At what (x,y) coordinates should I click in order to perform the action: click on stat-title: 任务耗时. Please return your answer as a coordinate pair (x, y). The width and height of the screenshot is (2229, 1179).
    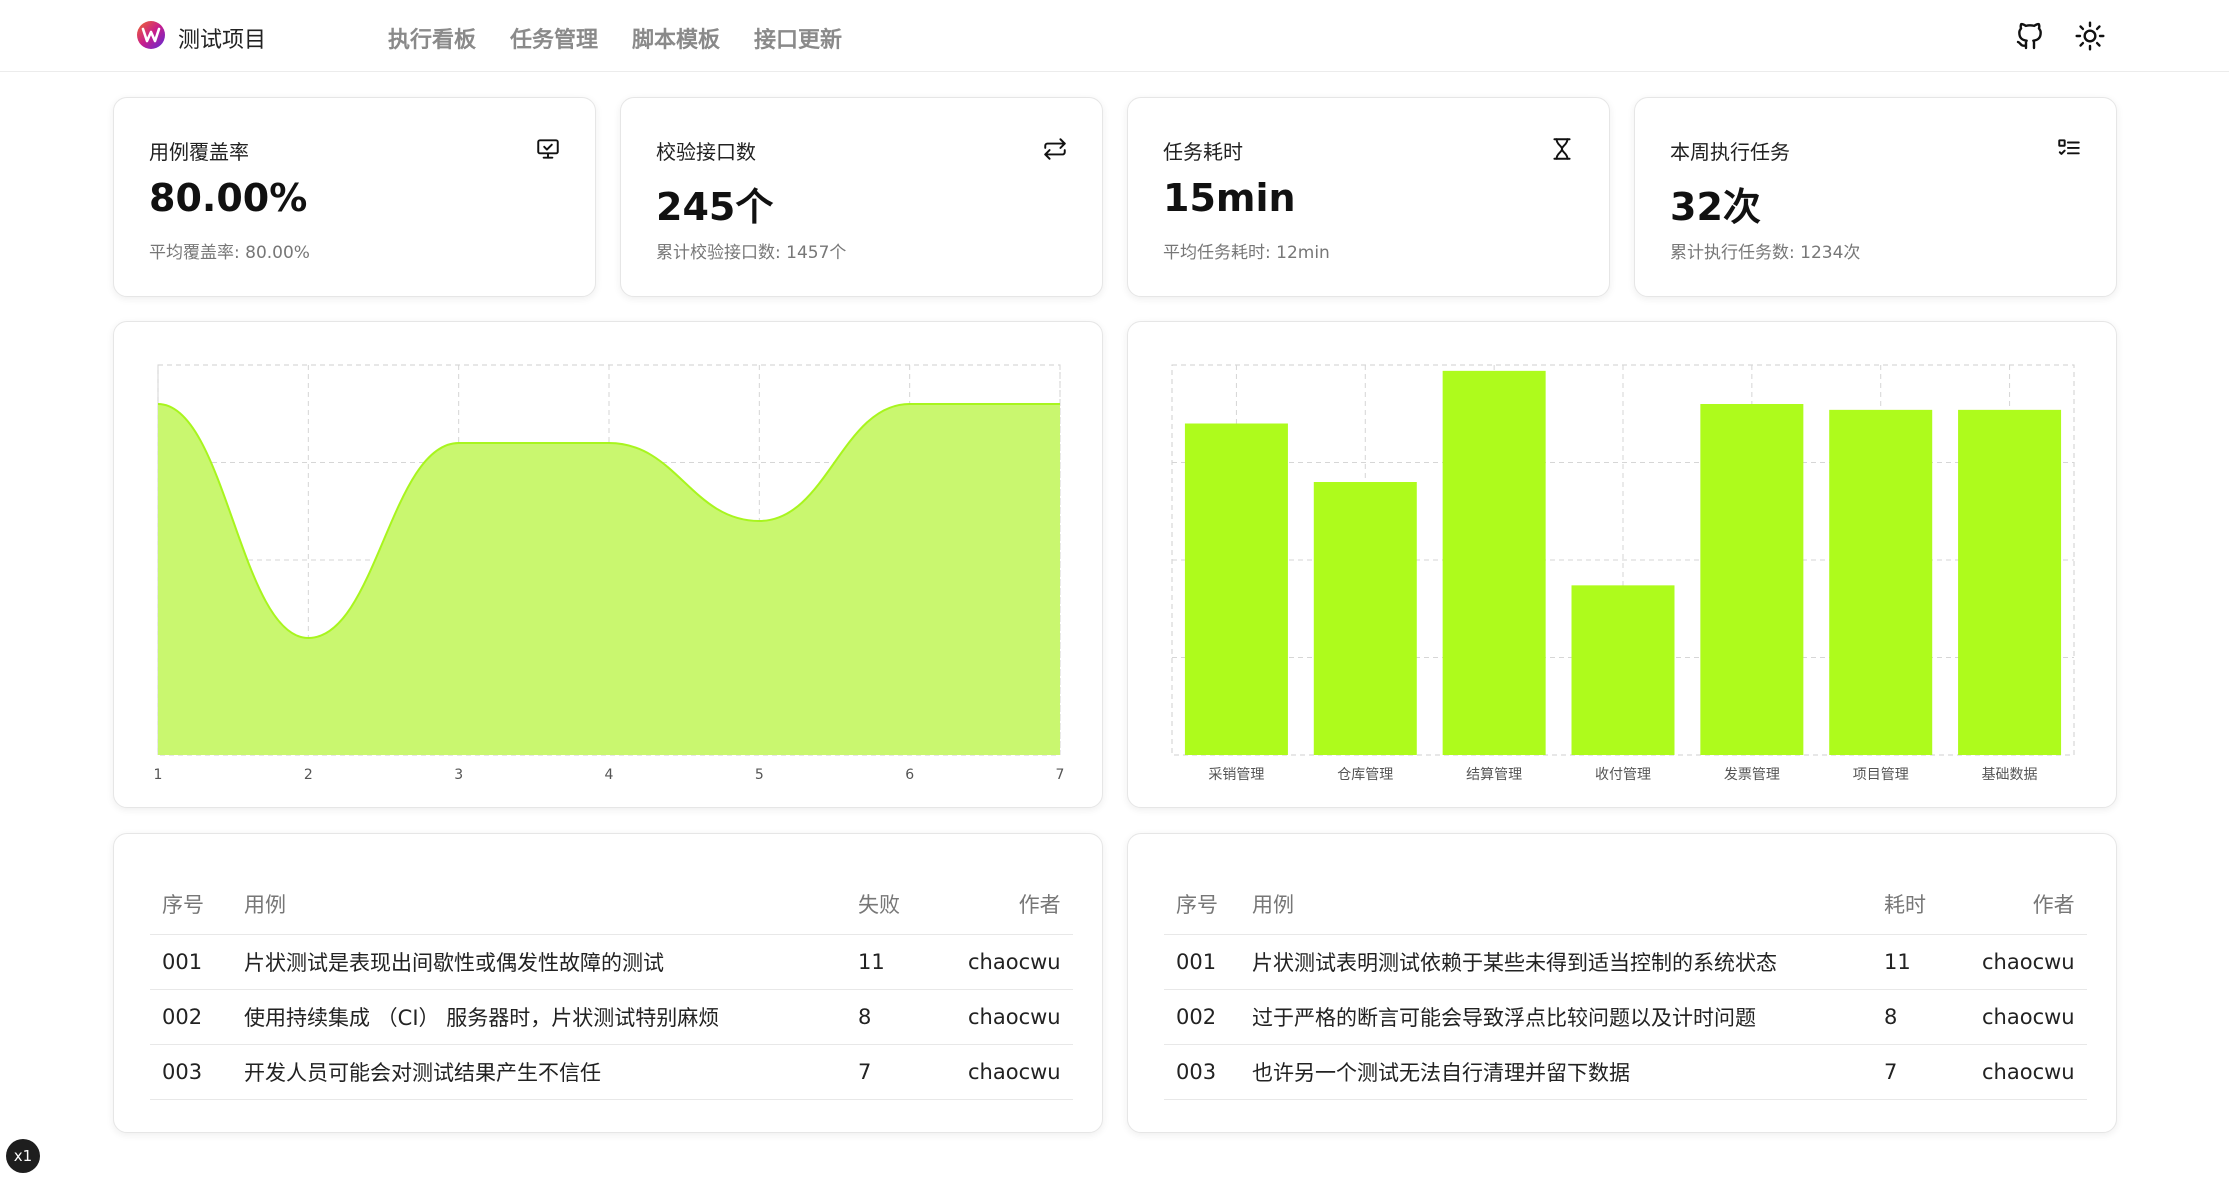
    Looking at the image, I should click on (1203, 152).